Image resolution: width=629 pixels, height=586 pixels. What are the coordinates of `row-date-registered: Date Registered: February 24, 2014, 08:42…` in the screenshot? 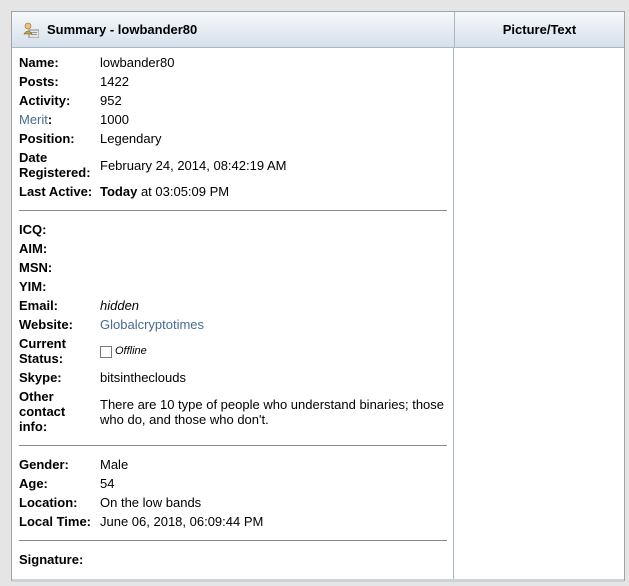 It's located at (233, 165).